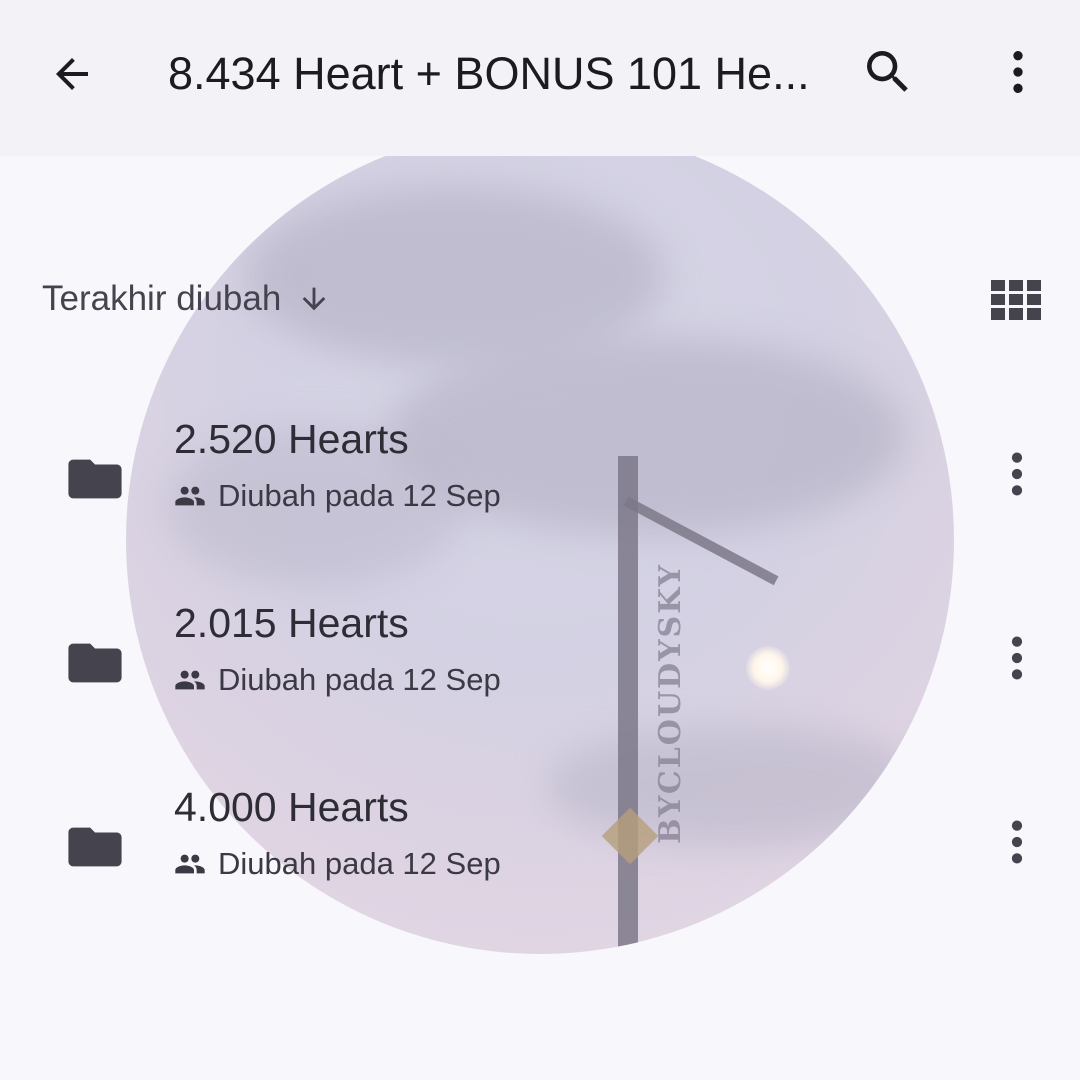 The height and width of the screenshot is (1080, 1080). Describe the element at coordinates (540, 673) in the screenshot. I see `list-item: 2.015 Hearts Diubah pada 12 Sep` at that location.